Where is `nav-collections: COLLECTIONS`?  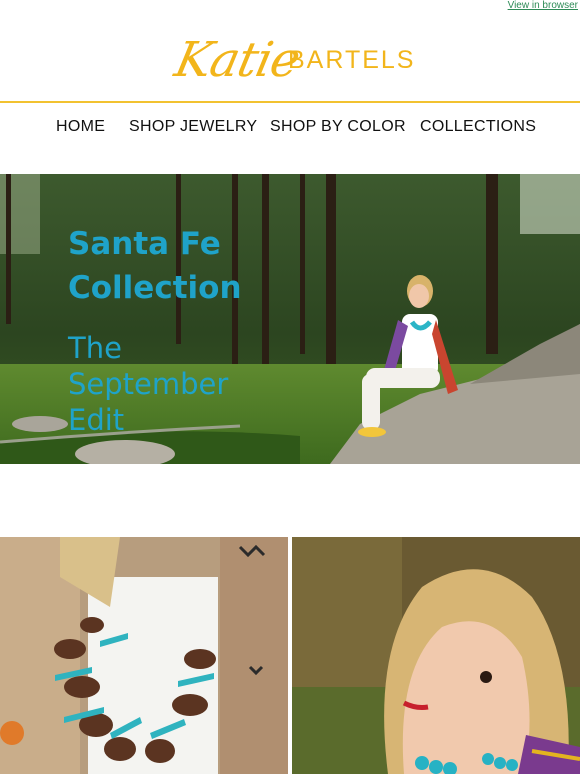
nav-collections: COLLECTIONS is located at coordinates (478, 127).